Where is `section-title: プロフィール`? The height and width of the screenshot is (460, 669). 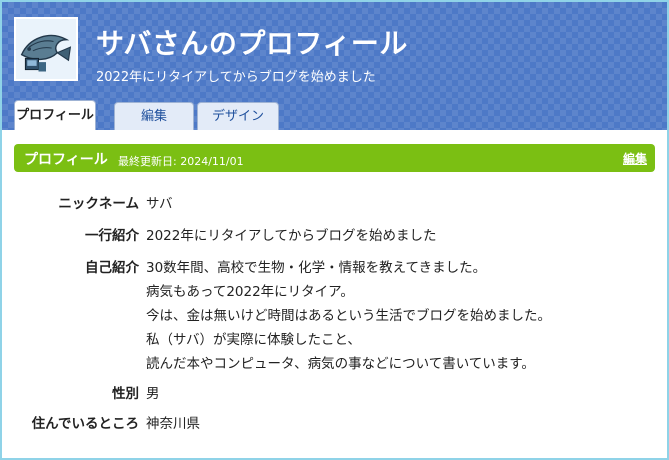
section-title: プロフィール is located at coordinates (66, 160).